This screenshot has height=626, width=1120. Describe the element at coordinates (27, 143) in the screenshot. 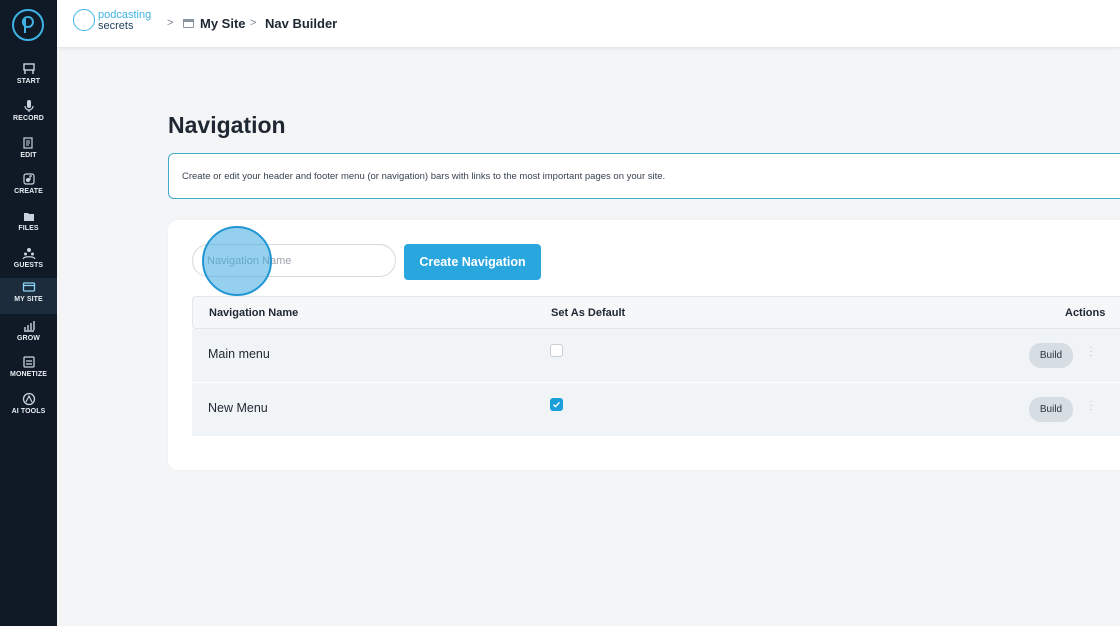

I see `edit-icon` at that location.